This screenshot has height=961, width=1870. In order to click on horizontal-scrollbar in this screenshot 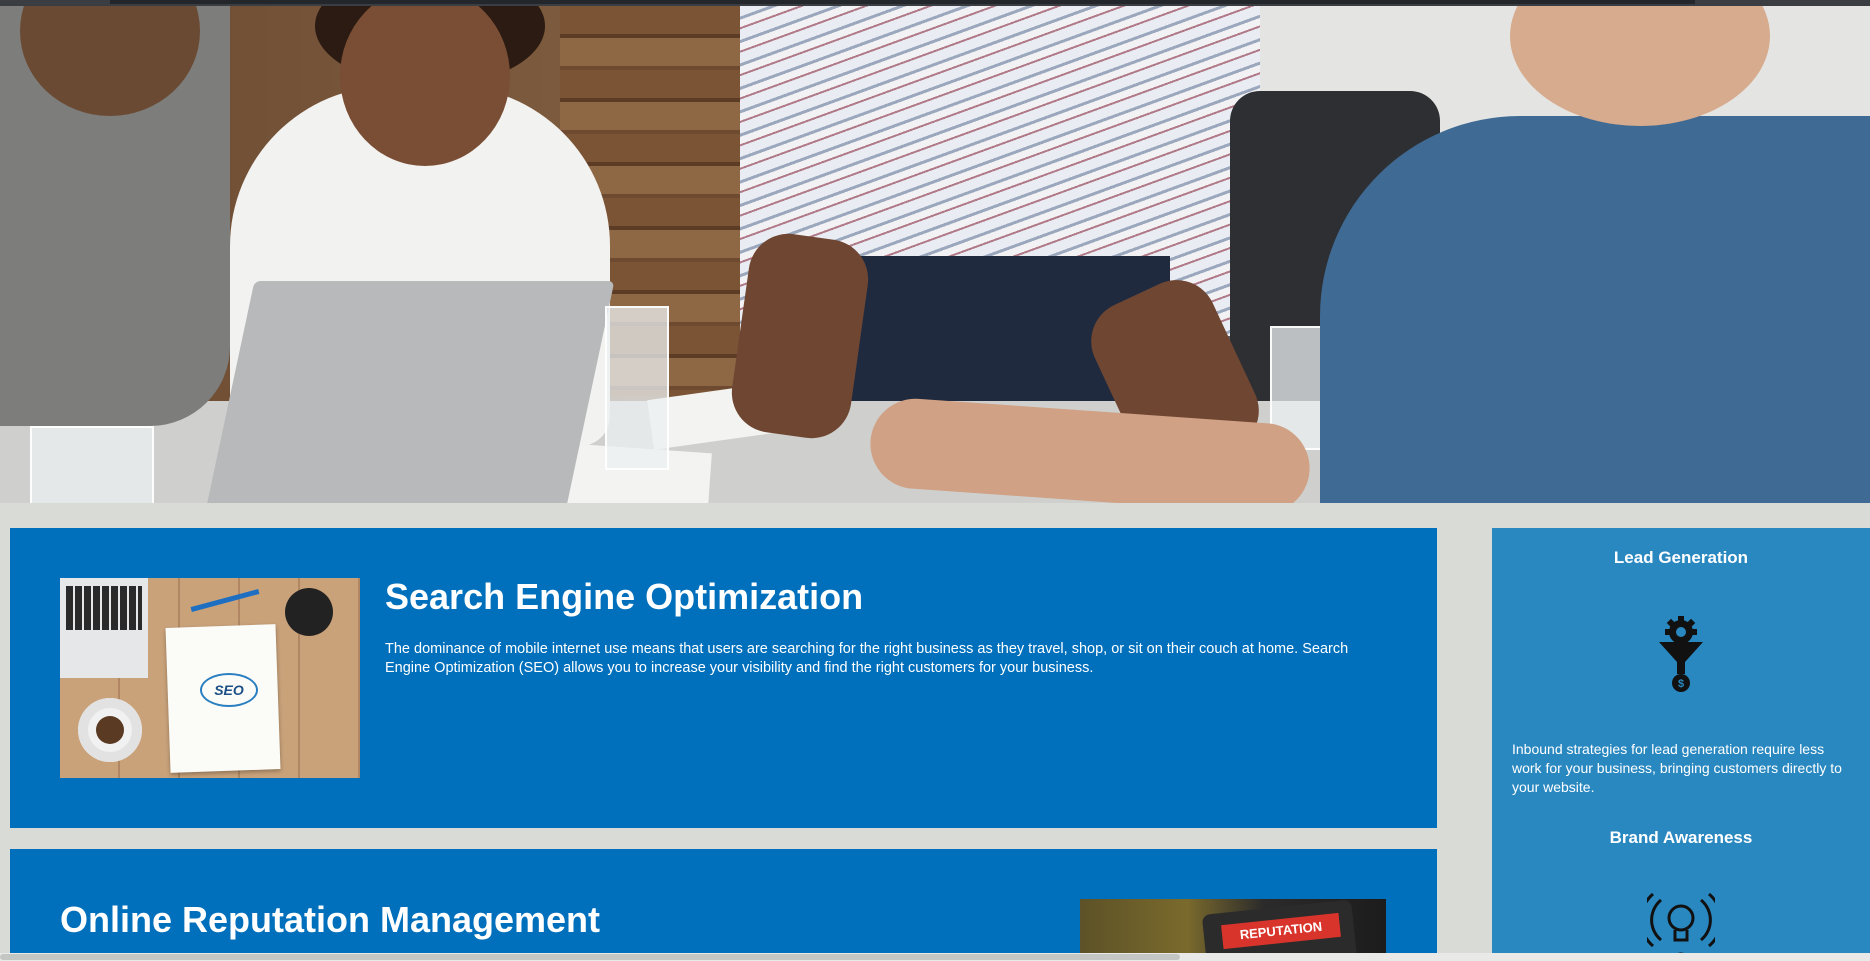, I will do `click(935, 957)`.